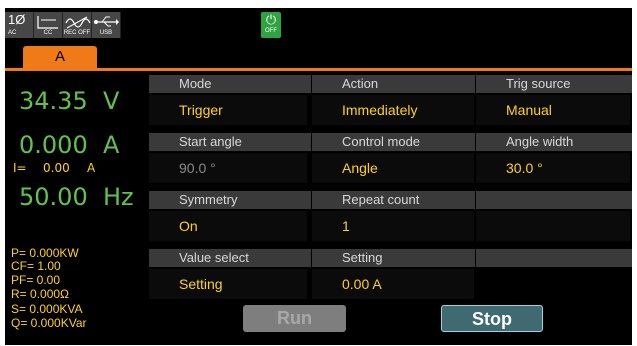 The height and width of the screenshot is (346, 637). What do you see at coordinates (393, 200) in the screenshot?
I see `repeat-count-label: Repeat count` at bounding box center [393, 200].